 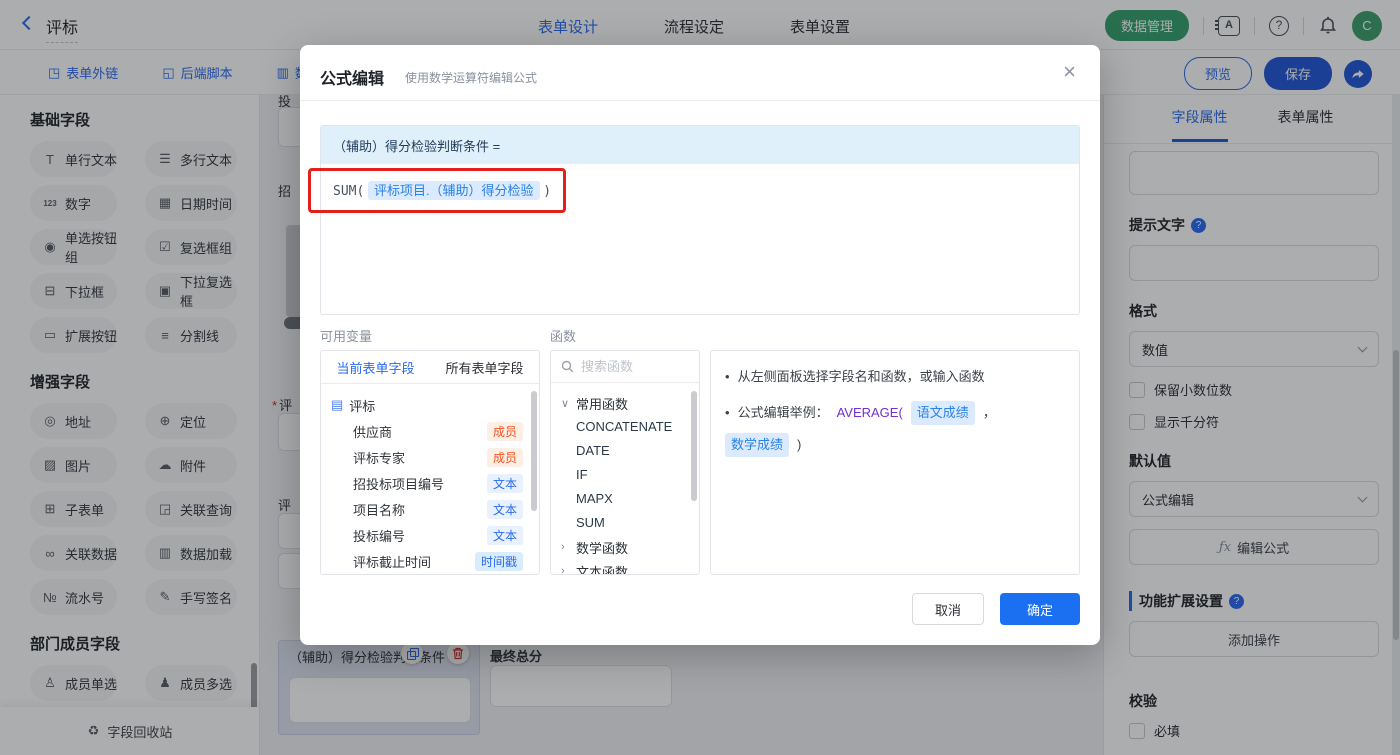 I want to click on example-chip-2: 数学成绩, so click(x=757, y=445).